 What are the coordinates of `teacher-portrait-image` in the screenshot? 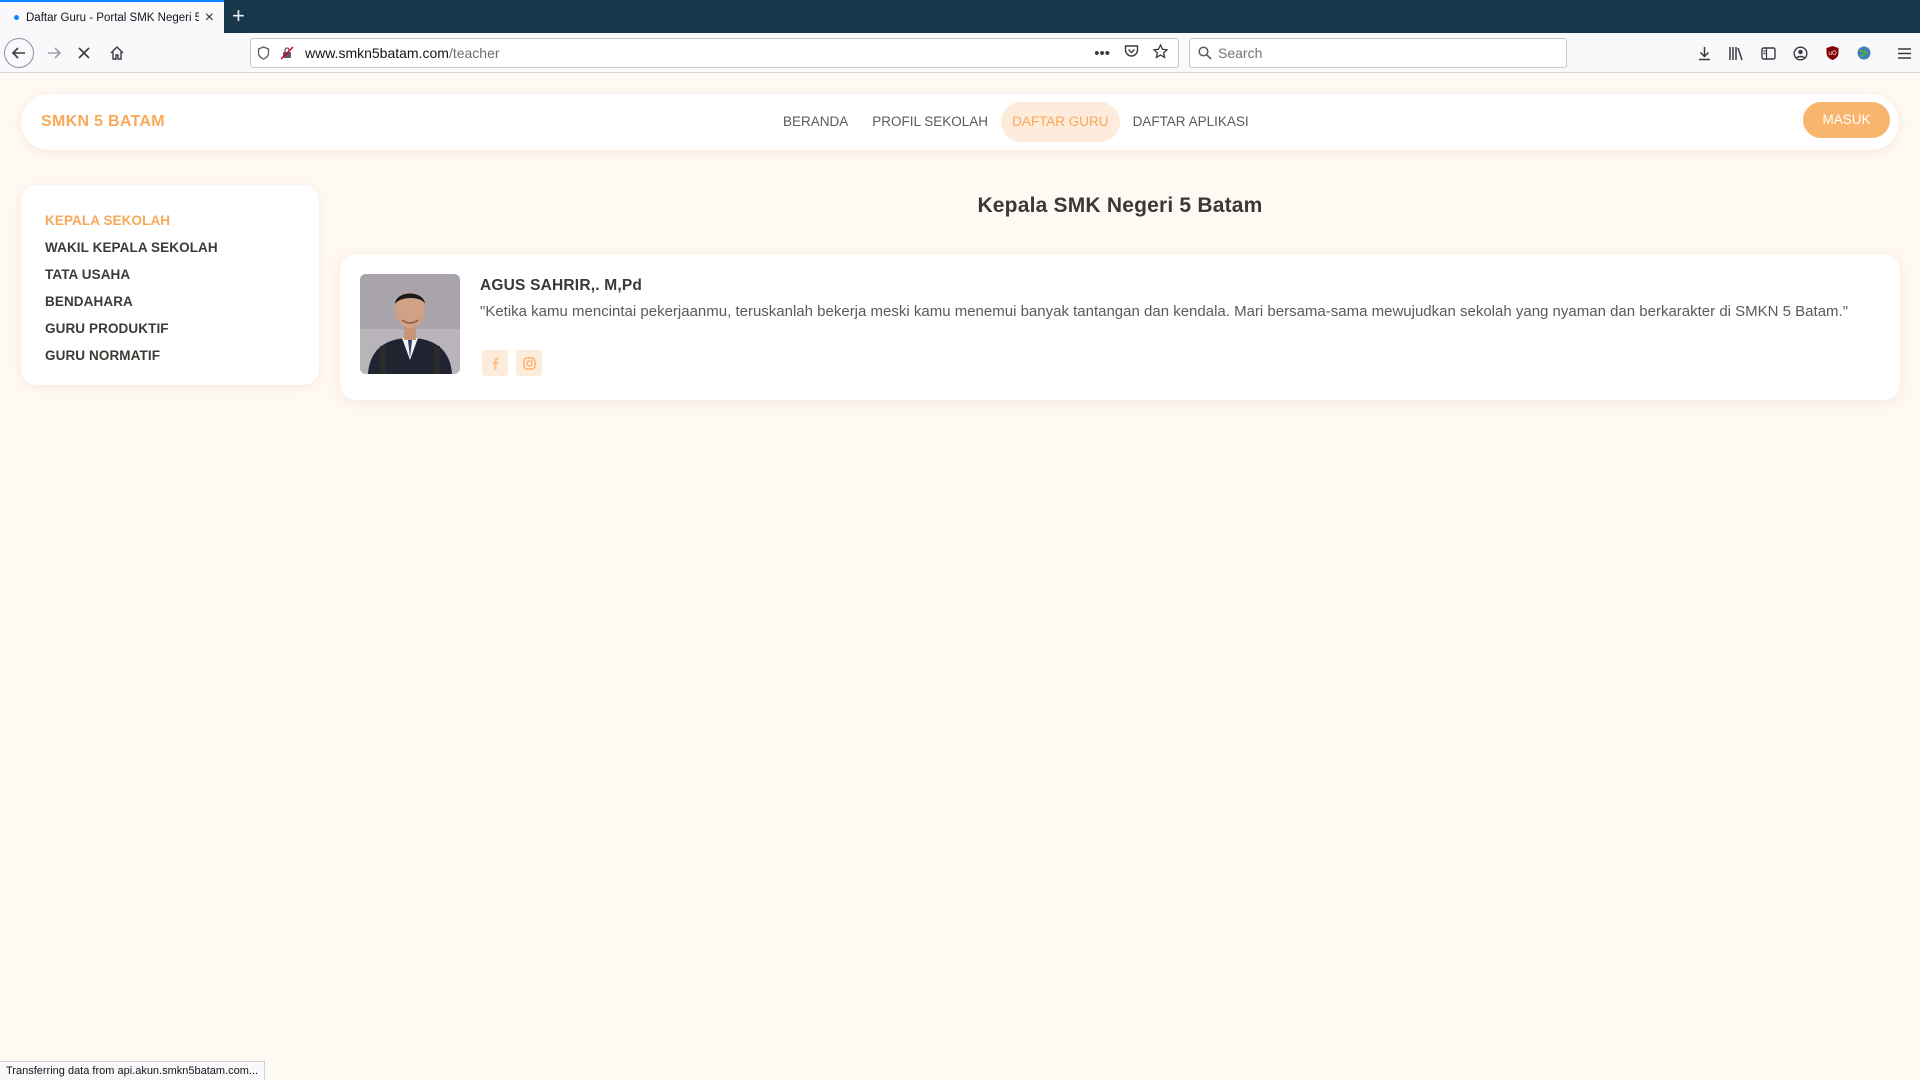 It's located at (410, 324).